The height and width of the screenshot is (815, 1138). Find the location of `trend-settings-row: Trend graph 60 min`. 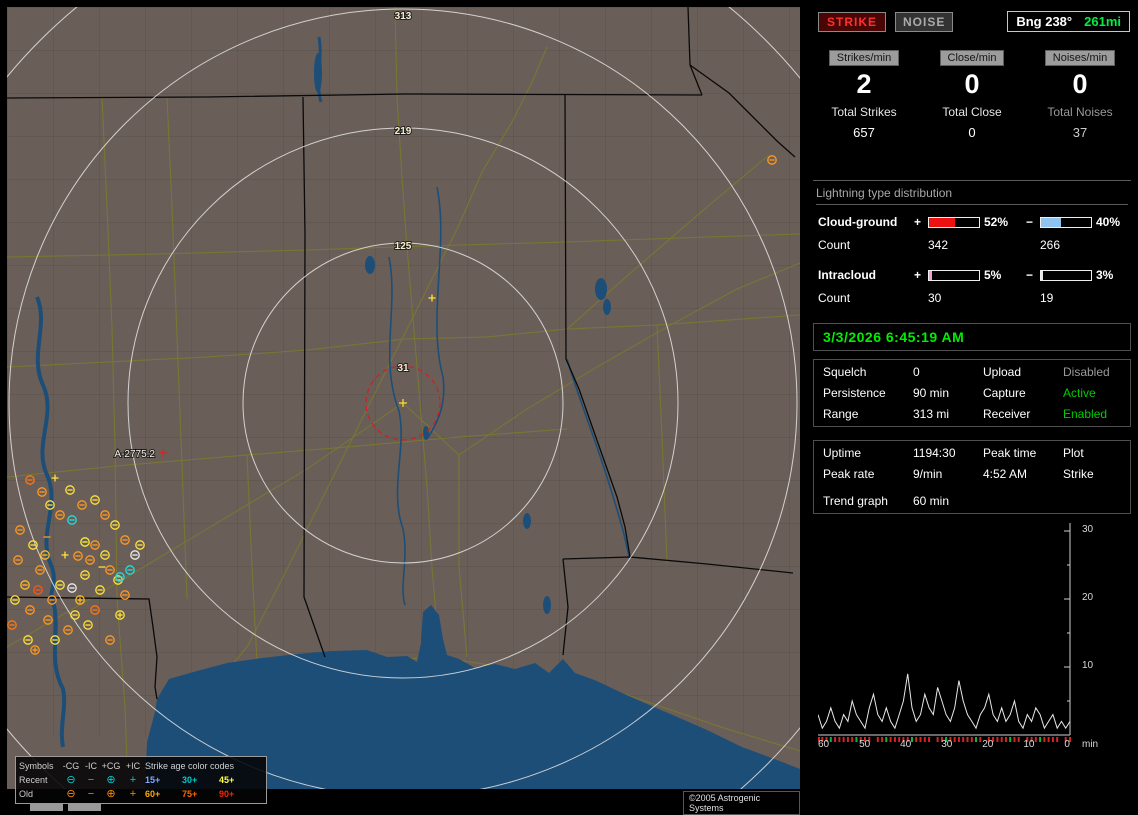

trend-settings-row: Trend graph 60 min is located at coordinates (972, 501).